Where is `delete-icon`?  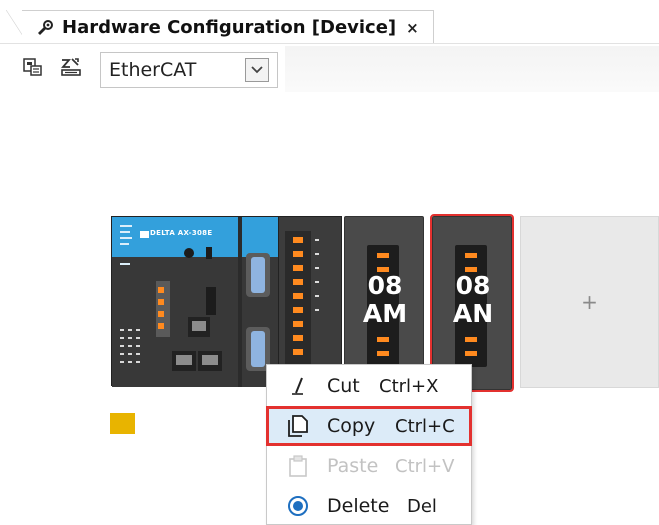
delete-icon is located at coordinates (298, 506).